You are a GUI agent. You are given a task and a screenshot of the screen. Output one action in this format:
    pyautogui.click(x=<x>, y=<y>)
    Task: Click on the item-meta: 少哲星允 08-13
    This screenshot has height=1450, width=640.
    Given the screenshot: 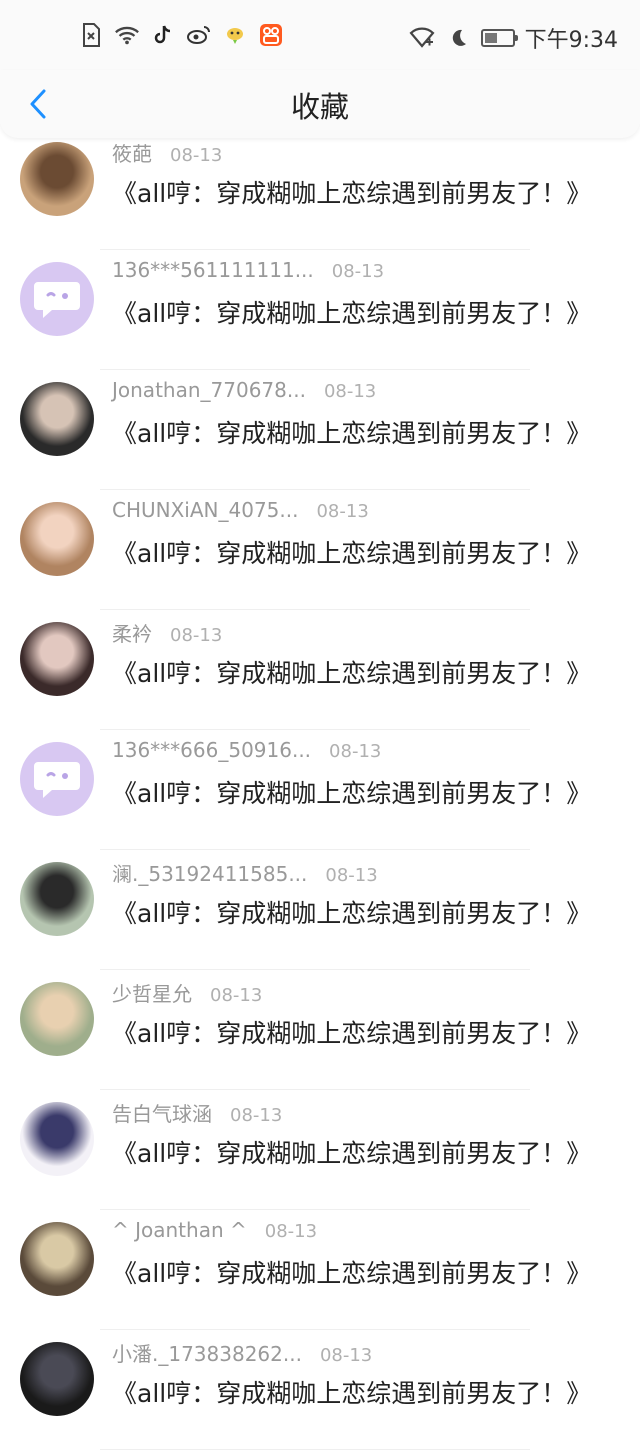 What is the action you would take?
    pyautogui.click(x=187, y=992)
    